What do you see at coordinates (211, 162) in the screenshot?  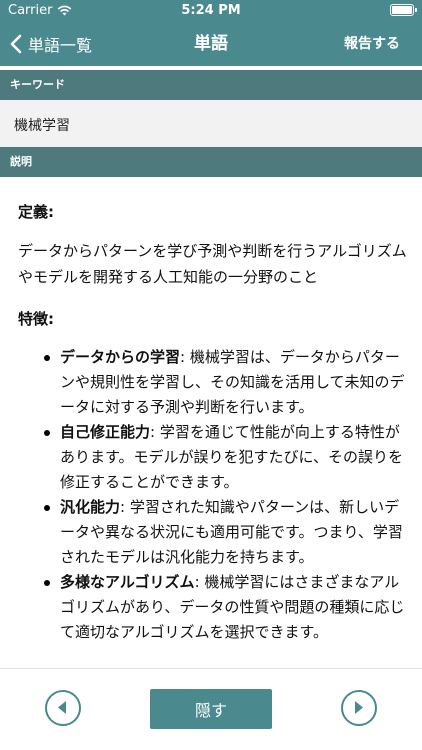 I see `description-section-header: 説明` at bounding box center [211, 162].